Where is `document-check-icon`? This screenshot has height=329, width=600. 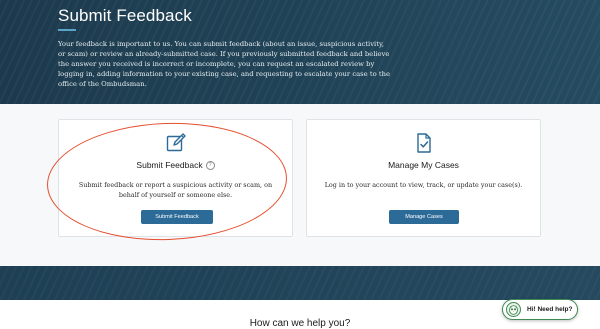 document-check-icon is located at coordinates (424, 143).